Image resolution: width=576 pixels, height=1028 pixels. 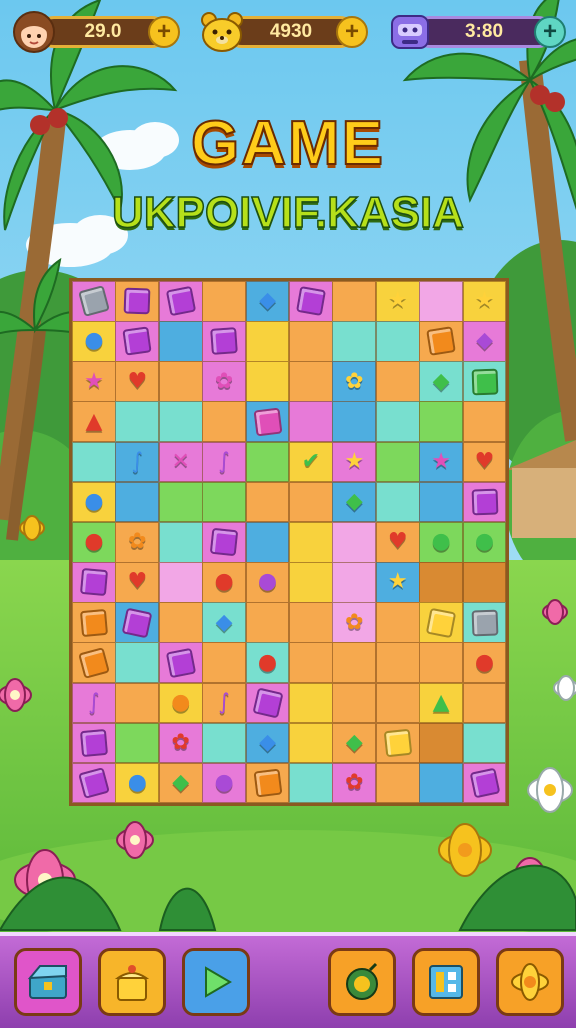 I want to click on add-player-button: +, so click(x=164, y=32).